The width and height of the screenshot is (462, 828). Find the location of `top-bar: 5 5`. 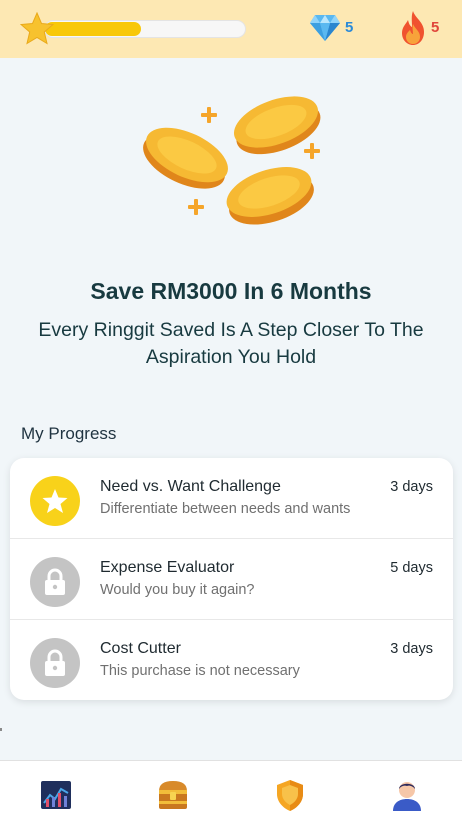

top-bar: 5 5 is located at coordinates (231, 29).